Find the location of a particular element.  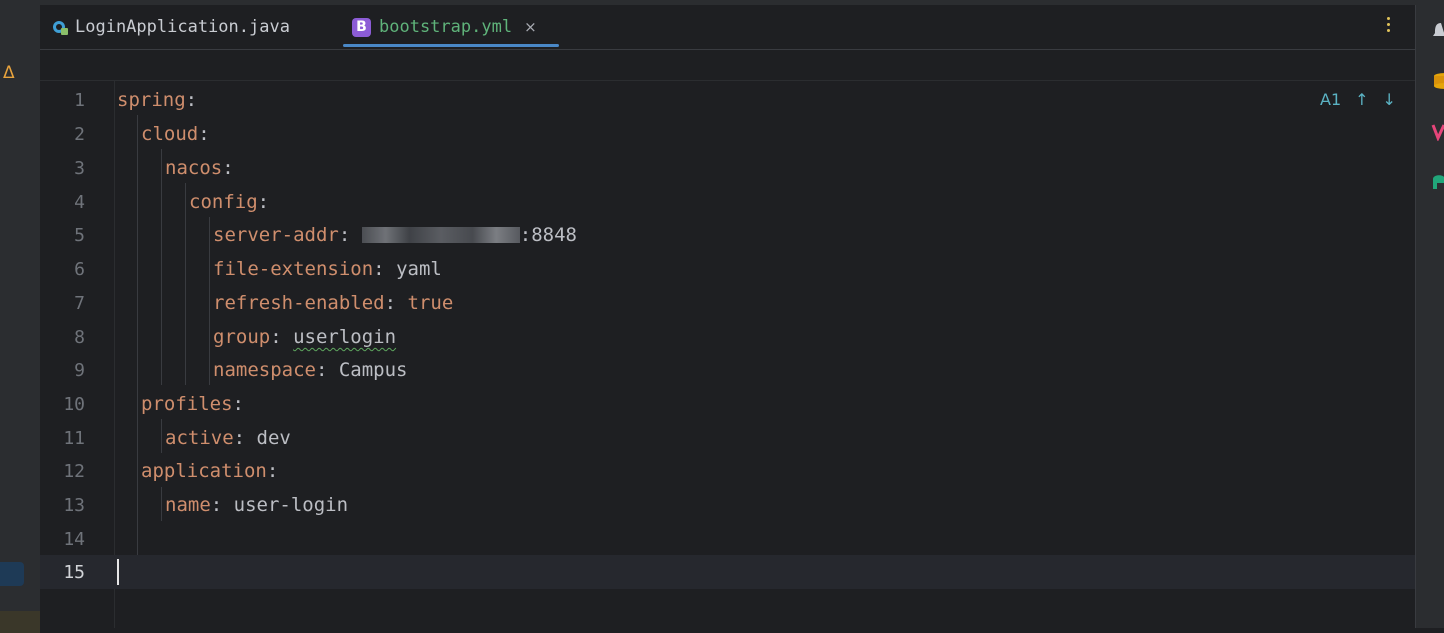

yaml-key: nacos is located at coordinates (194, 168).